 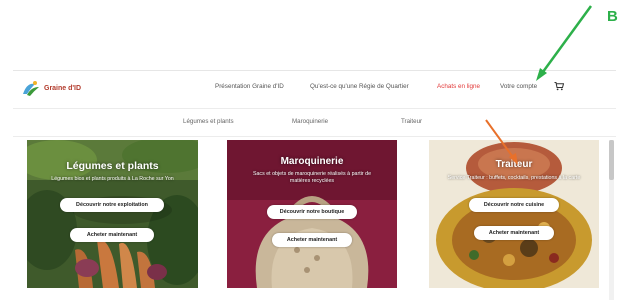 What do you see at coordinates (31, 88) in the screenshot?
I see `logo-icon` at bounding box center [31, 88].